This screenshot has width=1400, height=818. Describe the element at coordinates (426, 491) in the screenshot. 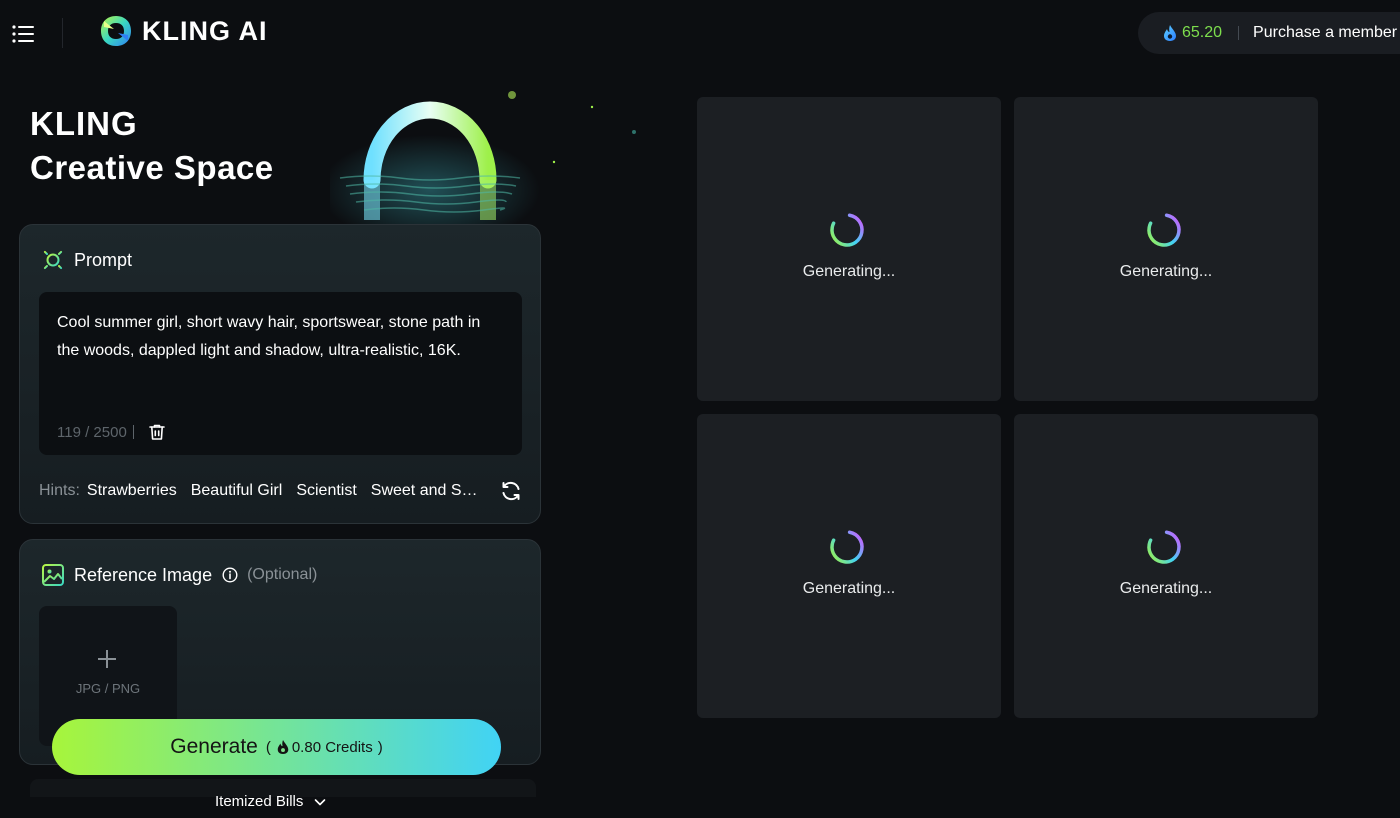

I see `hint-sweet-and-sour: Sweet and Sour` at that location.